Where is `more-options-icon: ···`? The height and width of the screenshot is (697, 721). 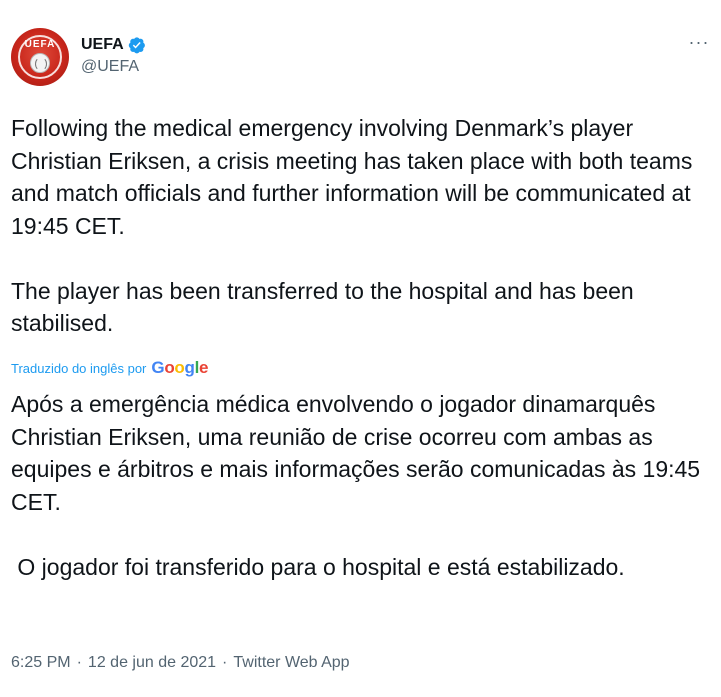
more-options-icon: ··· is located at coordinates (699, 42).